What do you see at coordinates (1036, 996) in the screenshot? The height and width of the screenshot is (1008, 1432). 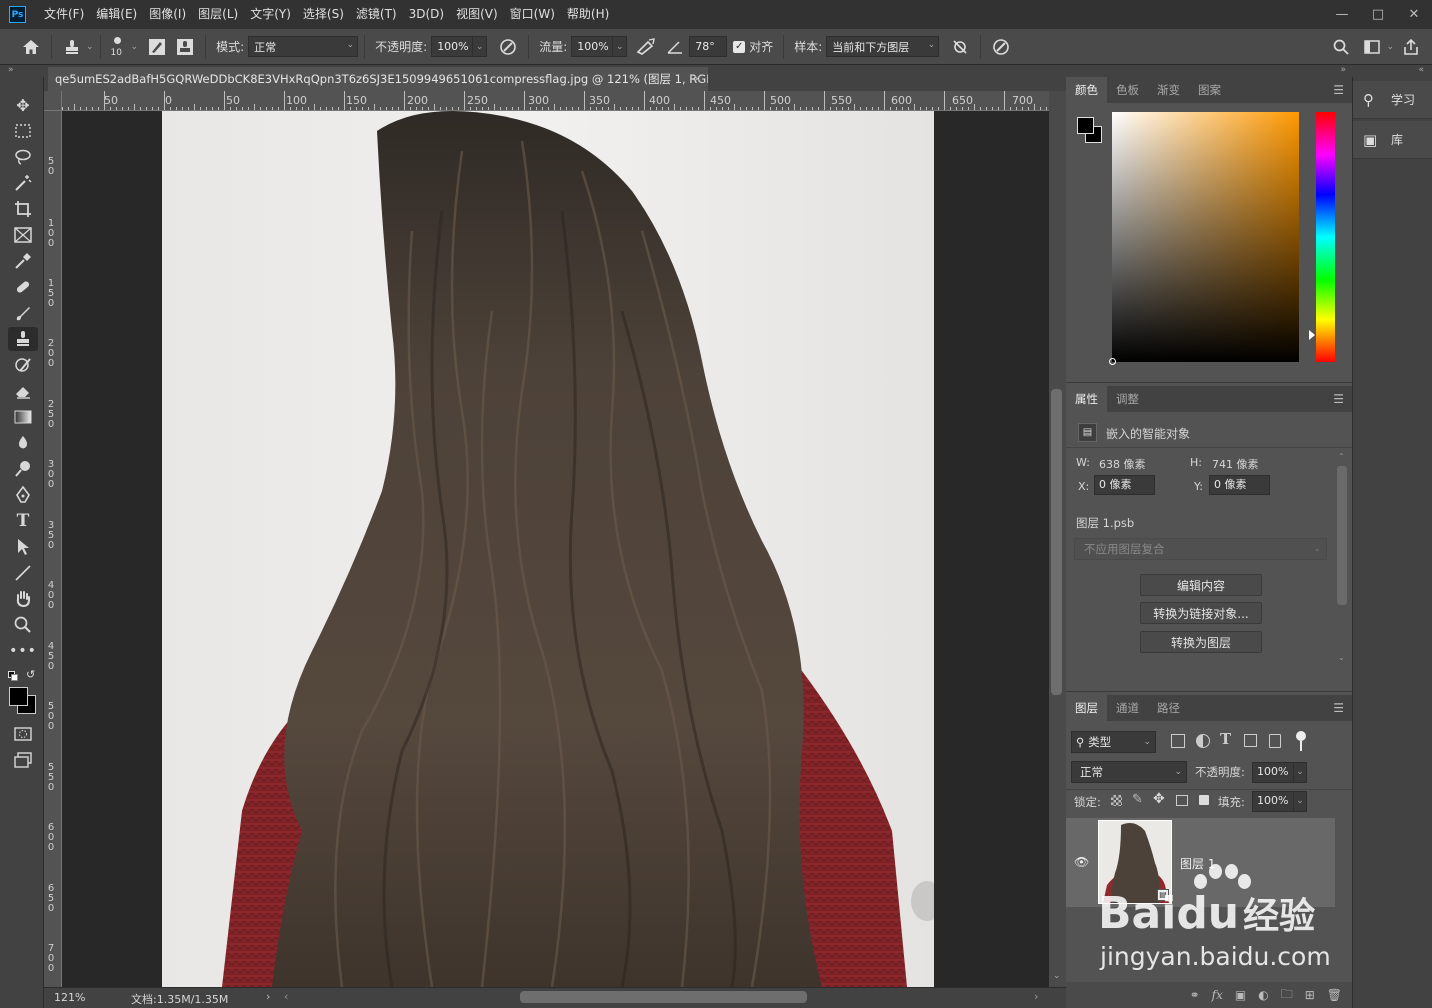 I see `scroll-right-icon: ›` at bounding box center [1036, 996].